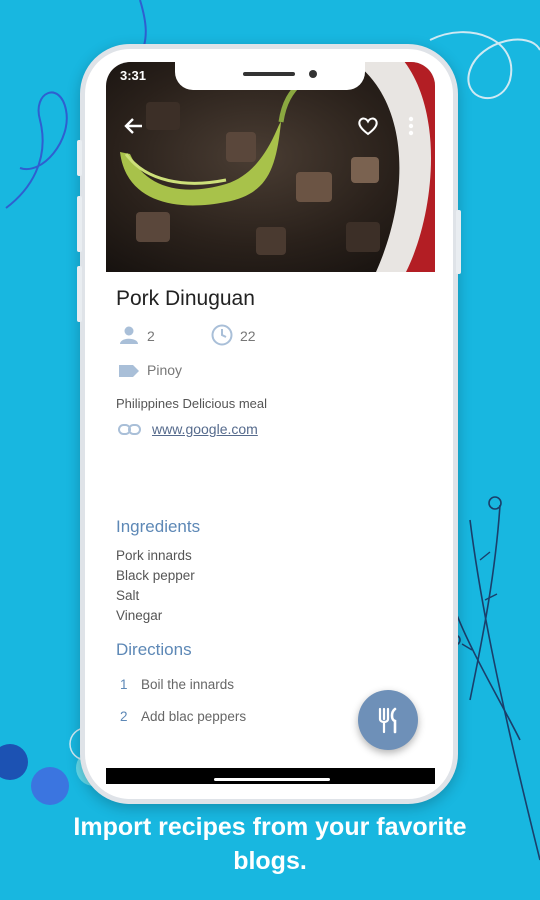  I want to click on source-link: www.google.com, so click(205, 429).